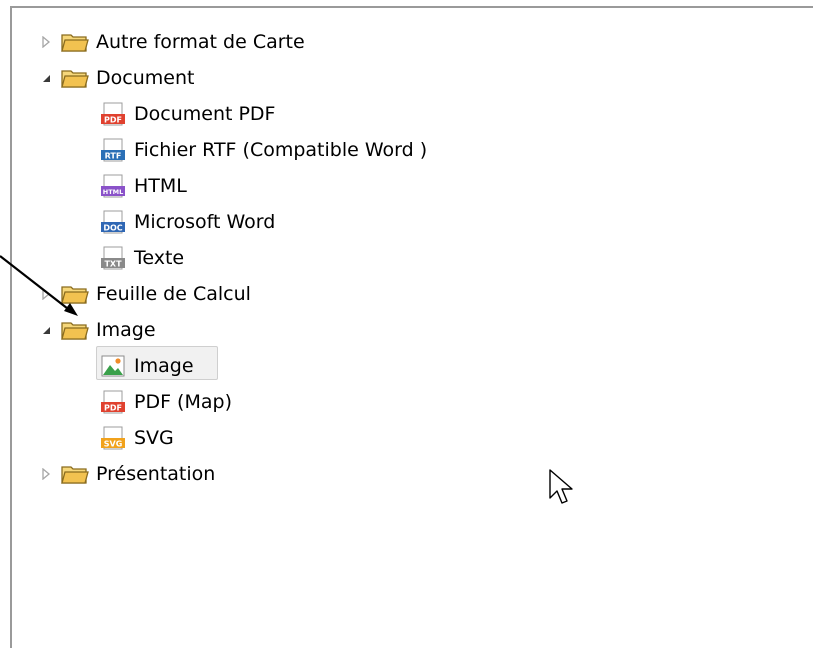  Describe the element at coordinates (113, 150) in the screenshot. I see `rtf-file-icon: RTF` at that location.